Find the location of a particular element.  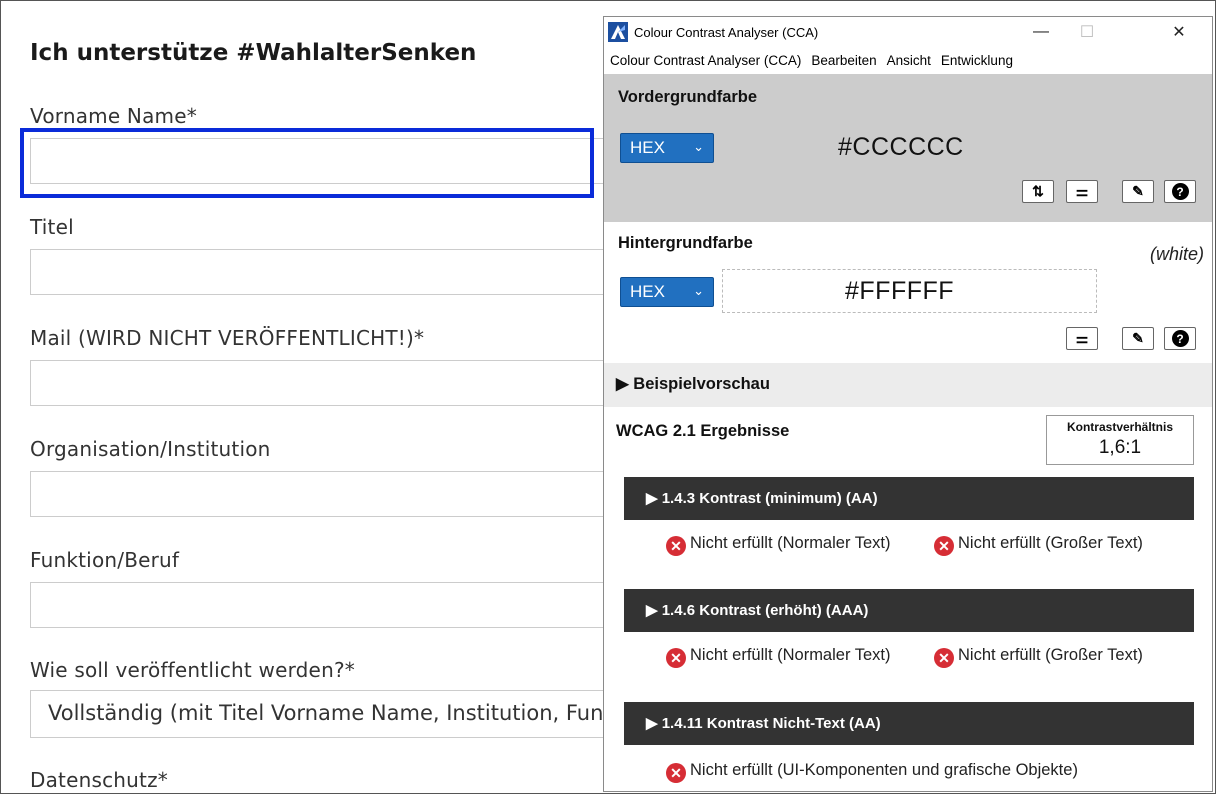

contrast-ratio-label: Kontrastverhältnis is located at coordinates (1120, 427).